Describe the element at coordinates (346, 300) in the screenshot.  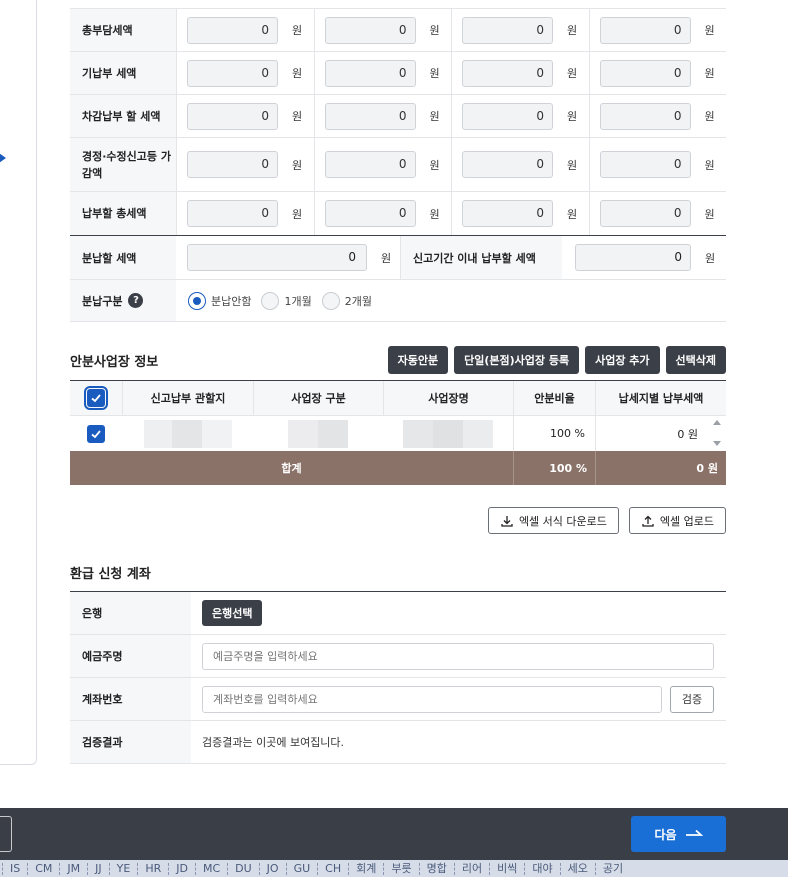
I see `radio-2-month: 2개월` at that location.